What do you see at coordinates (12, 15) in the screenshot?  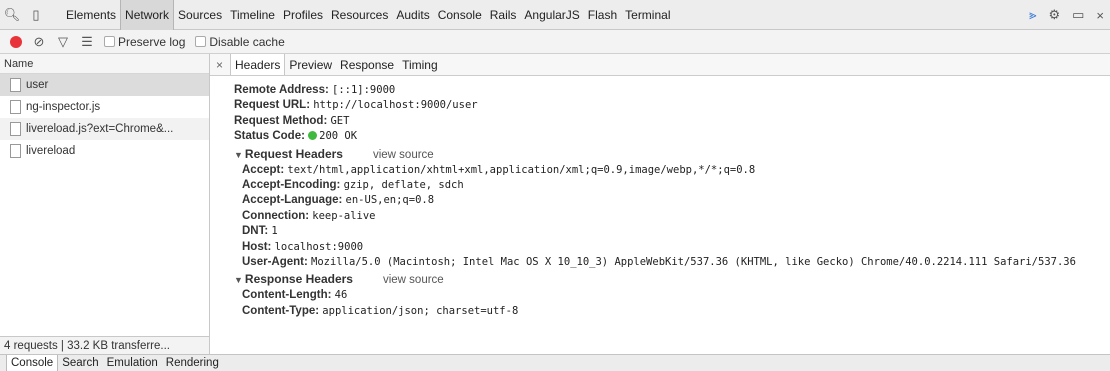 I see `search-icon: 🔍︎` at bounding box center [12, 15].